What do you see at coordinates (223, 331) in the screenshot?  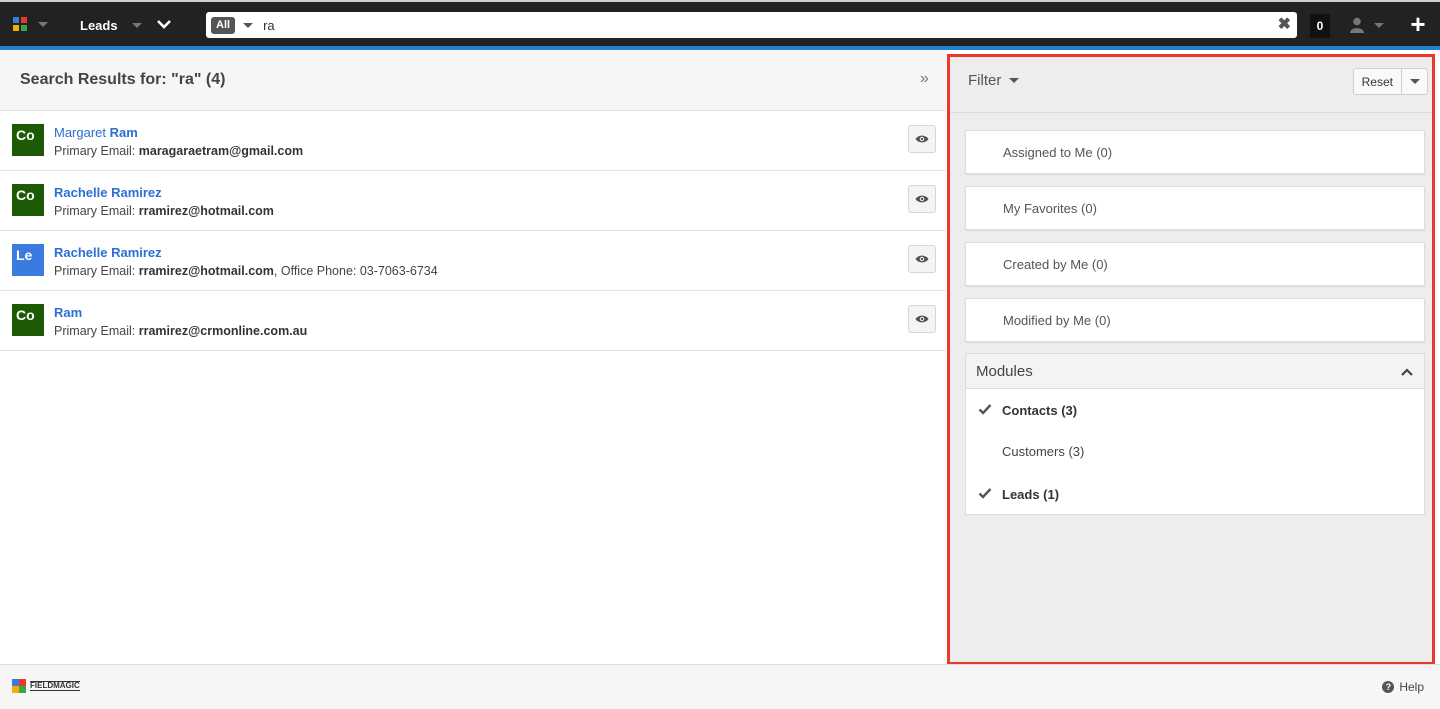 I see `detail-value: rramirez@crmonline.com.au` at bounding box center [223, 331].